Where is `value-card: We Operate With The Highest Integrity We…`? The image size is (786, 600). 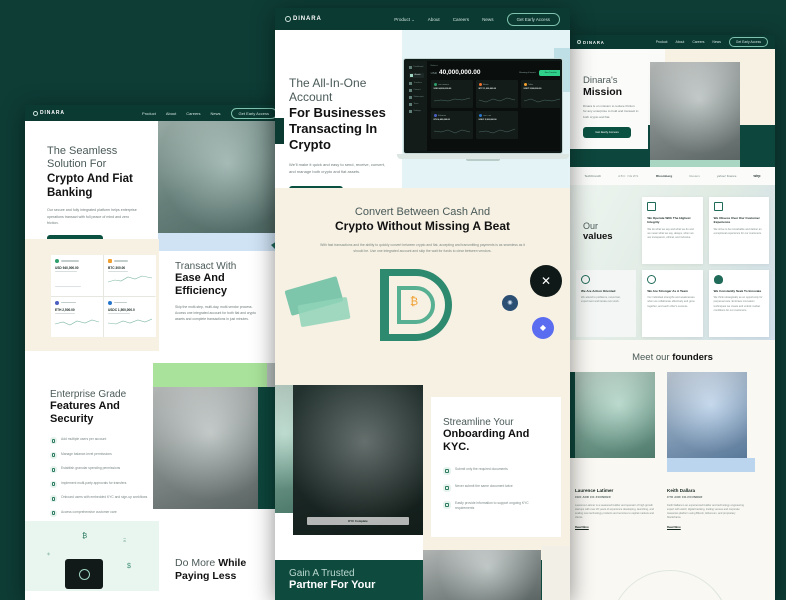
value-card: We Operate With The Highest Integrity We… is located at coordinates (672, 230).